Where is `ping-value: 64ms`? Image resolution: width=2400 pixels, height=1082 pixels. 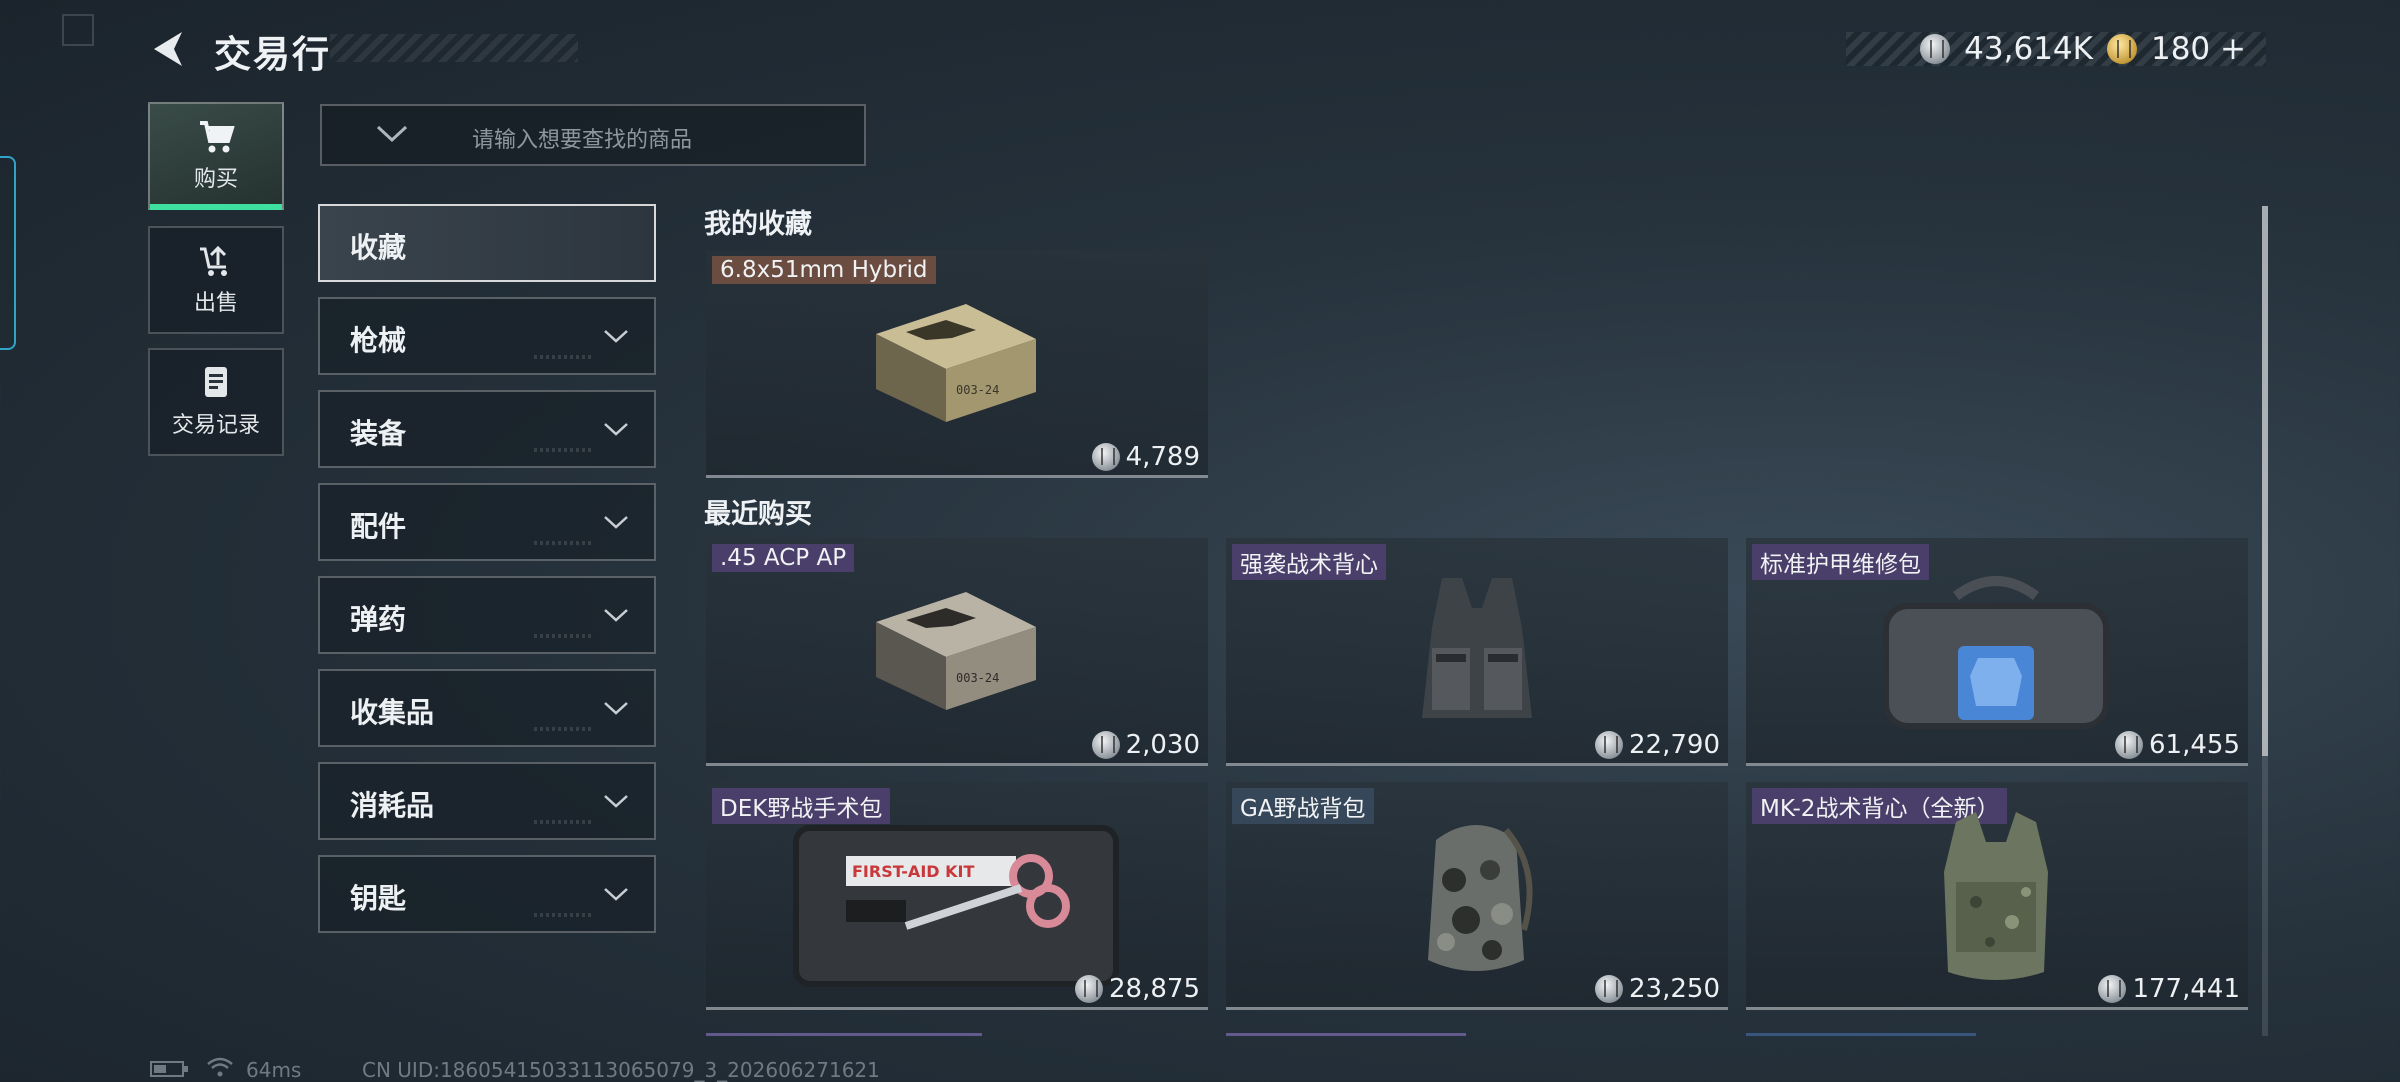
ping-value: 64ms is located at coordinates (274, 1070).